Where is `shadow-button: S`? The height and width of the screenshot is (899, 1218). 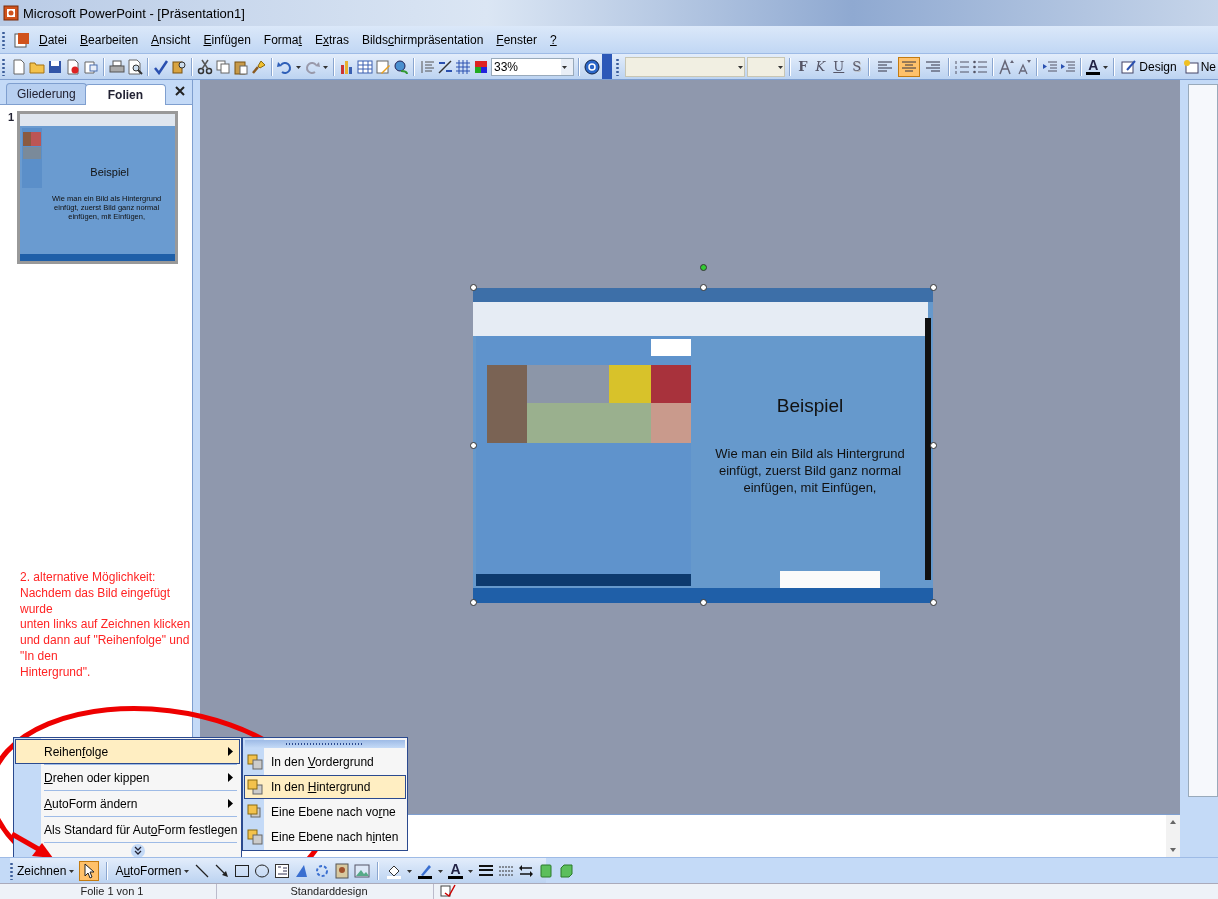 shadow-button: S is located at coordinates (857, 66).